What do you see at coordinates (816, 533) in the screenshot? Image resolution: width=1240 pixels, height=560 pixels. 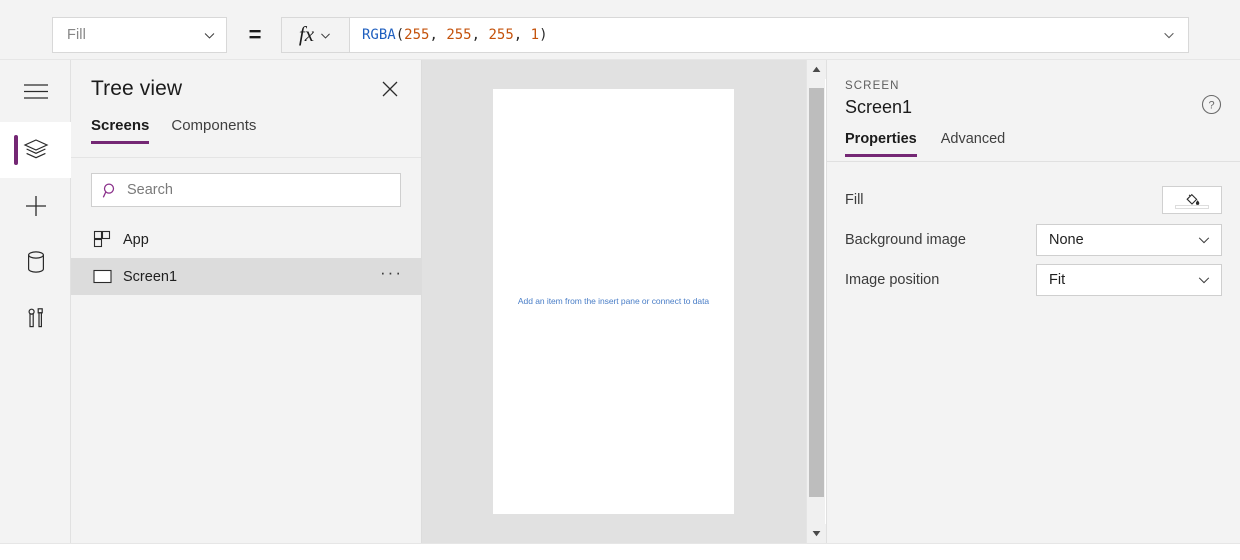 I see `caret-down-icon` at bounding box center [816, 533].